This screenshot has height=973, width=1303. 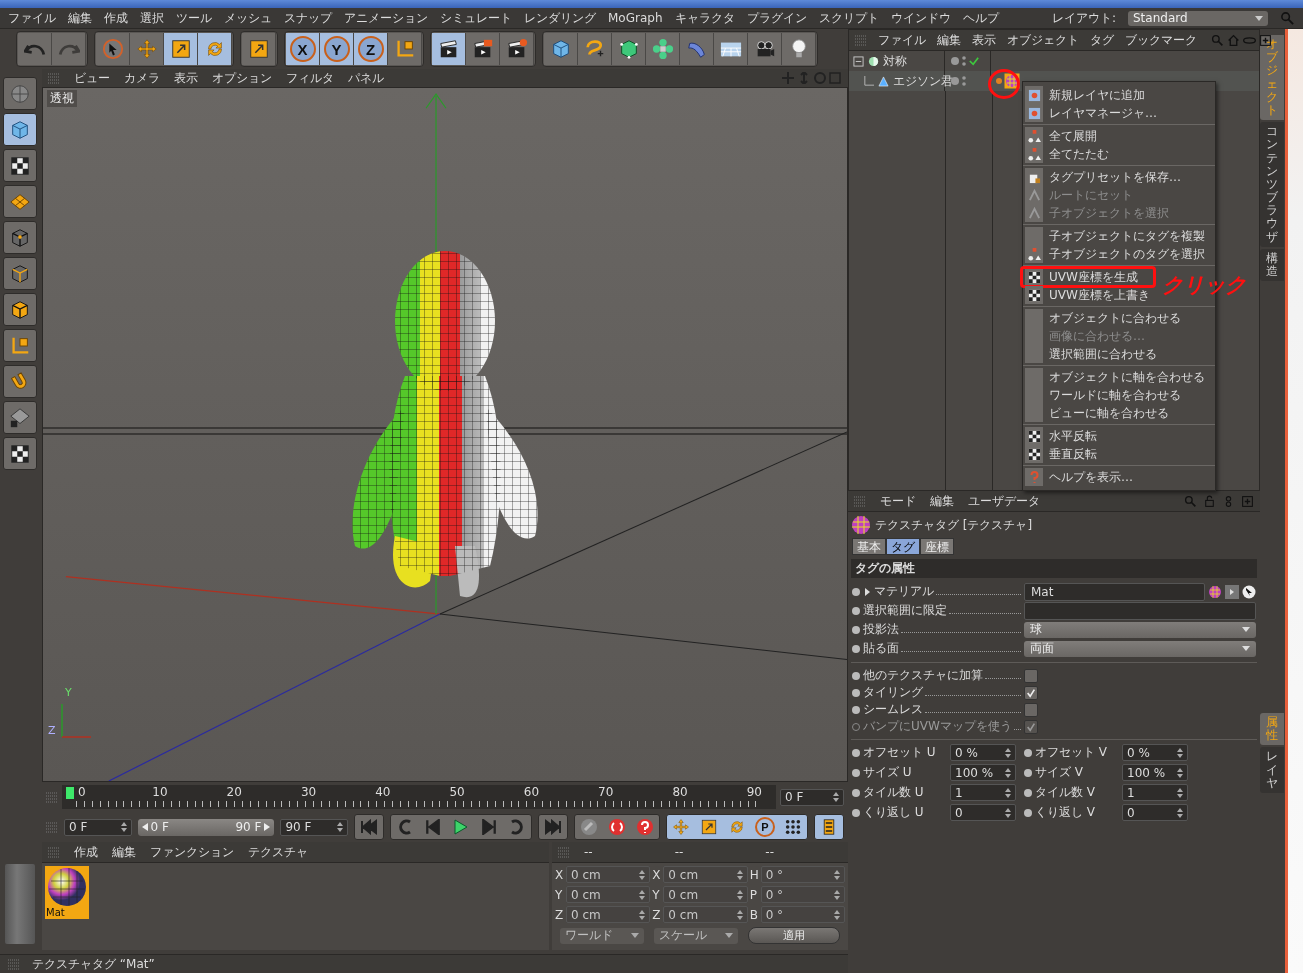 What do you see at coordinates (67, 892) in the screenshot?
I see `material-swatch: Mat` at bounding box center [67, 892].